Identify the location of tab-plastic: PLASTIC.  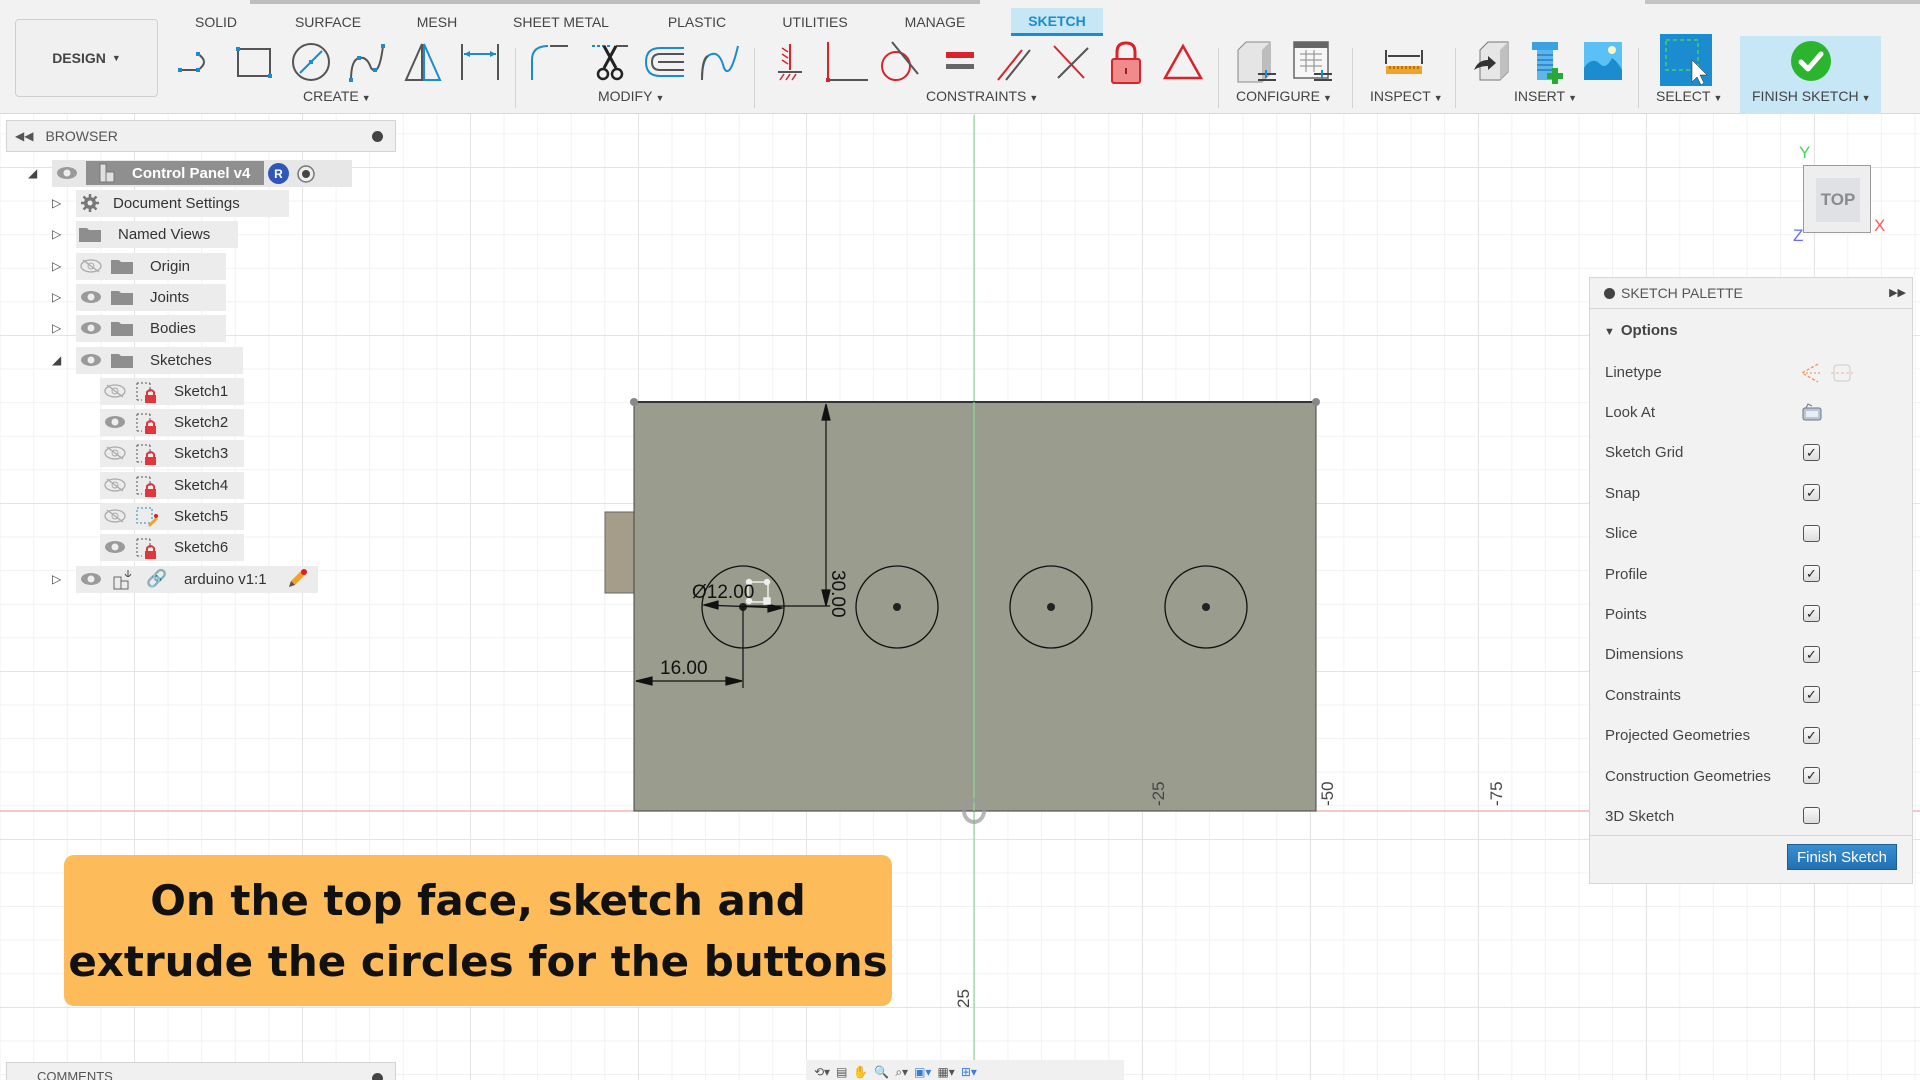
(697, 22).